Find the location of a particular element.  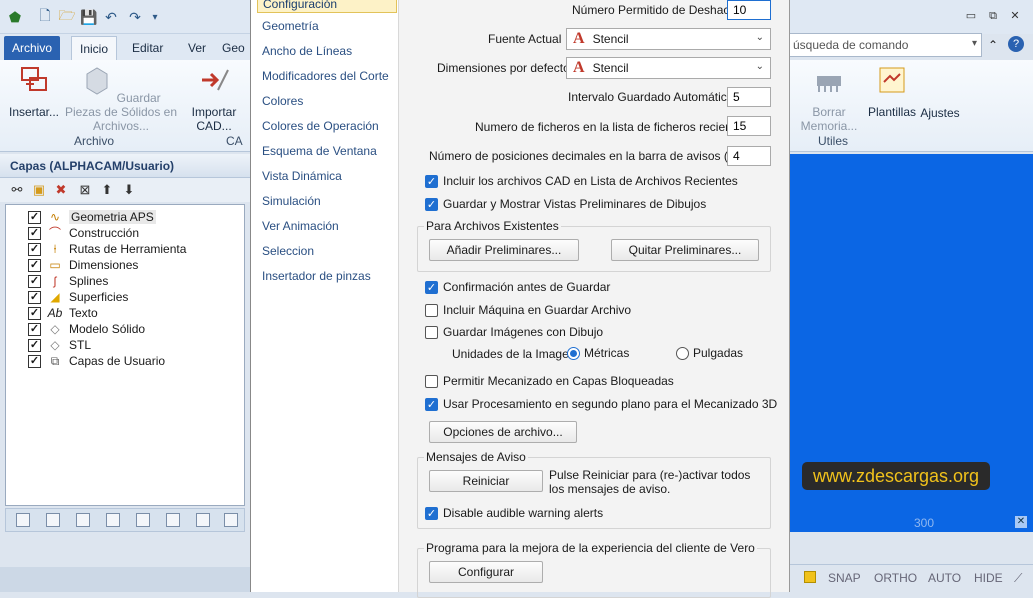

tab-archivo: Archivo is located at coordinates (32, 48).